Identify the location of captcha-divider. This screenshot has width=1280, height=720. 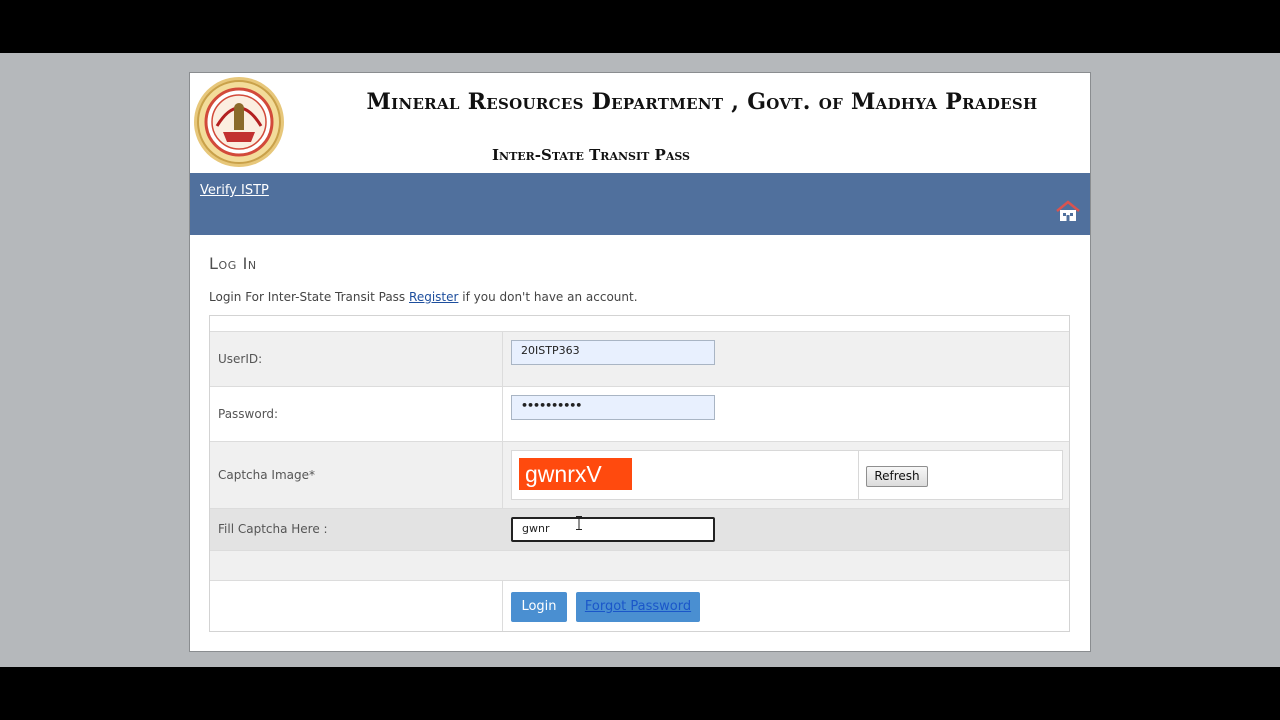
(858, 475).